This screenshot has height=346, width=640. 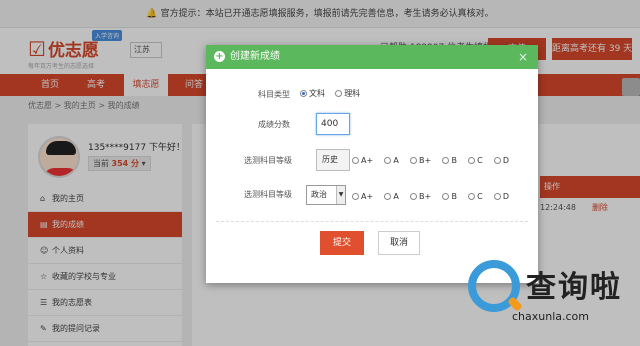 I want to click on dialog-header: + 创建新成绩 ×, so click(x=372, y=57).